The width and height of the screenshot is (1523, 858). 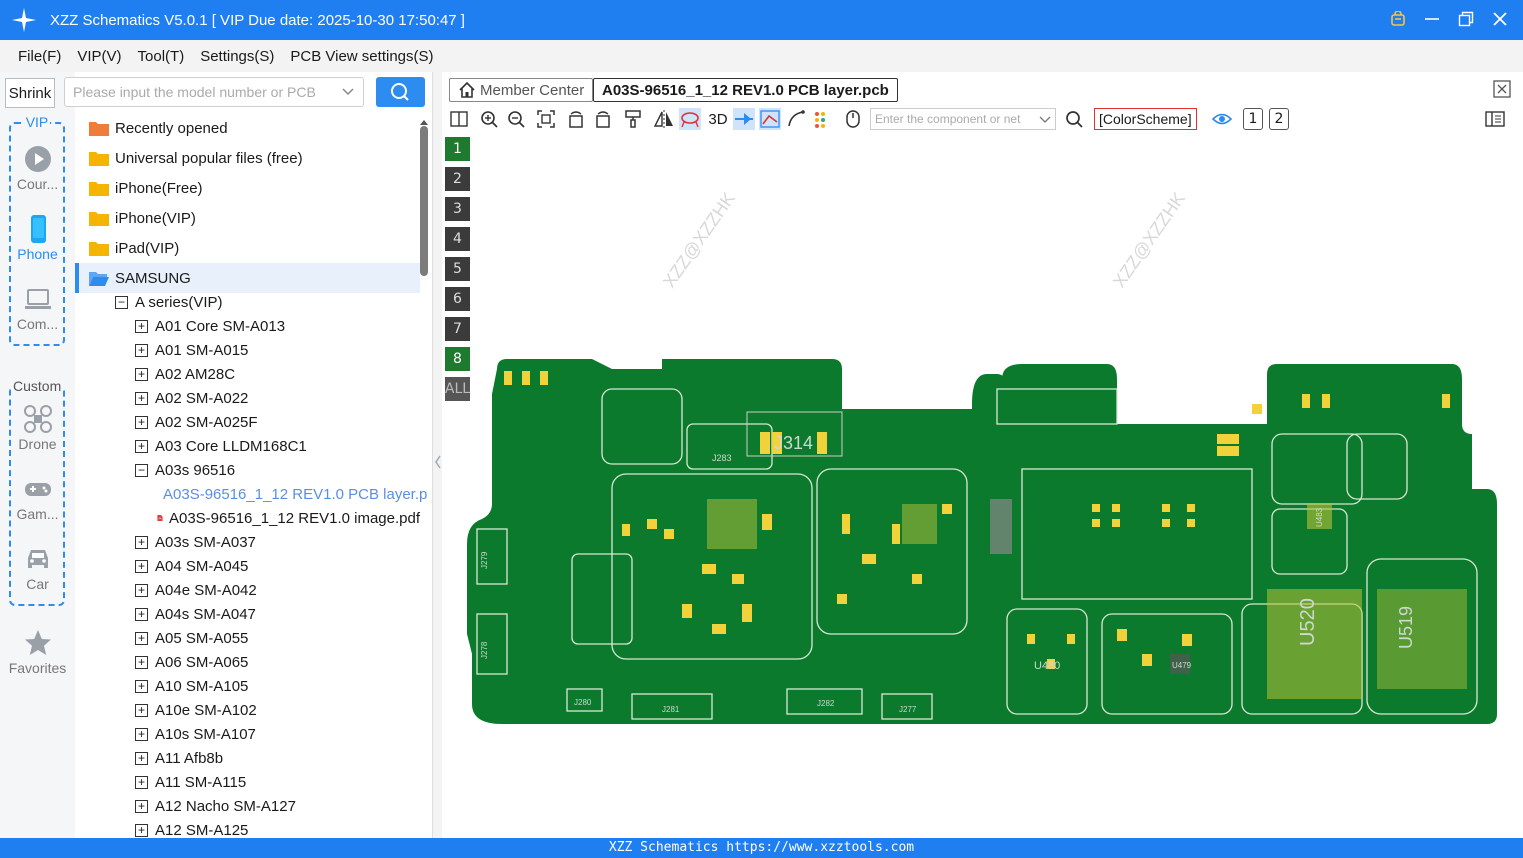 What do you see at coordinates (796, 119) in the screenshot?
I see `measure-icon` at bounding box center [796, 119].